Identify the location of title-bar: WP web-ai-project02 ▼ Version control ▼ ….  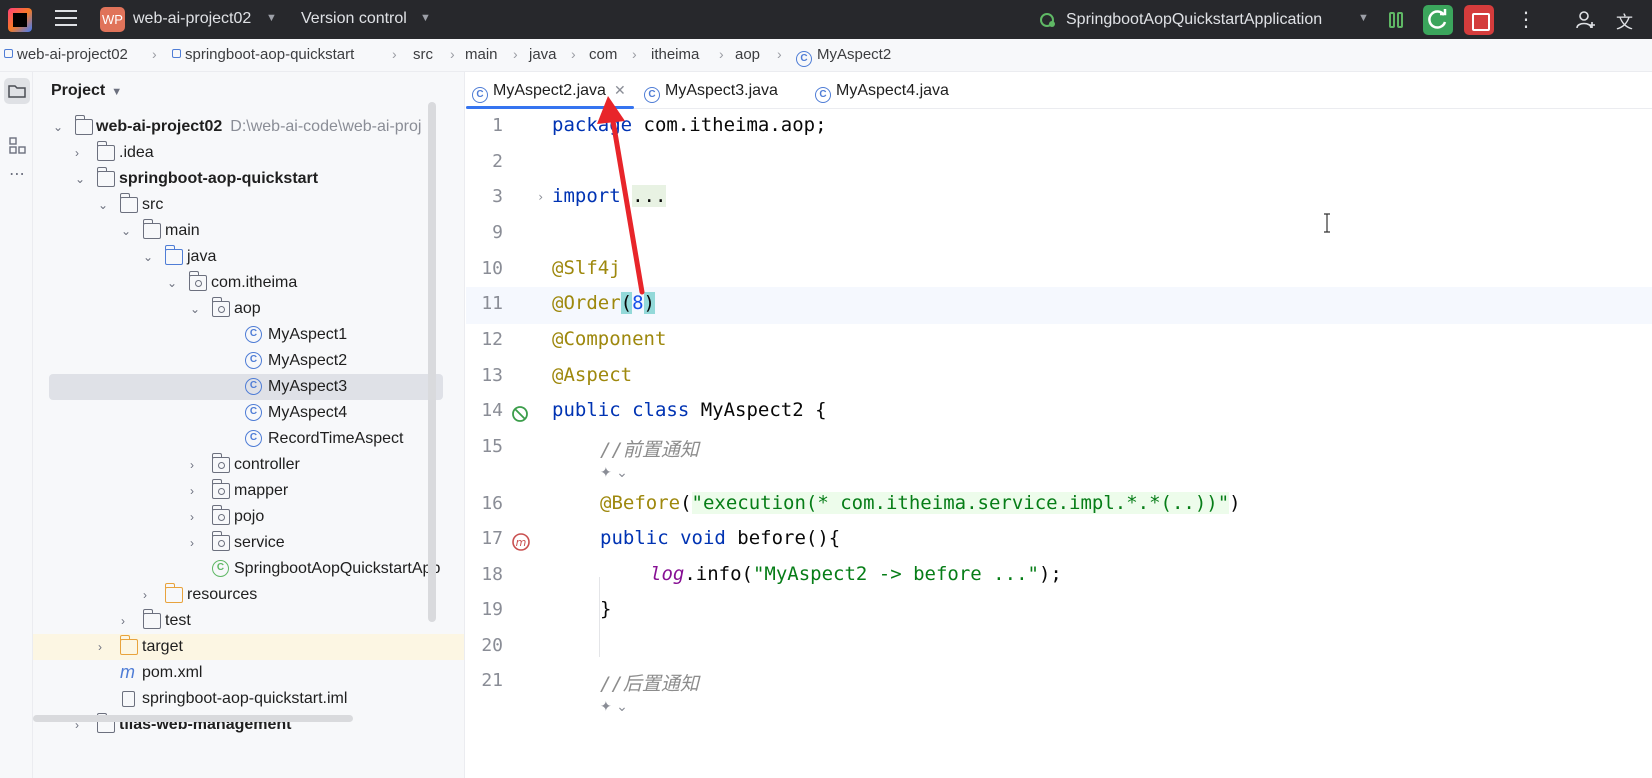
(826, 19).